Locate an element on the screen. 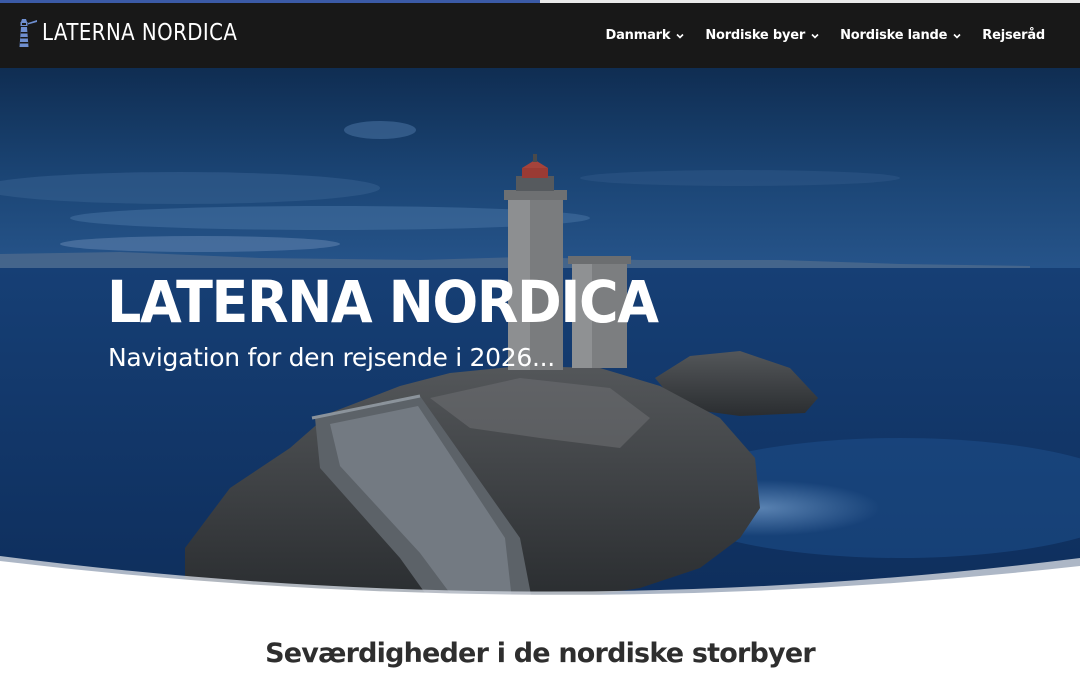 The height and width of the screenshot is (675, 1080). logo-text: LATERNA NORDICA is located at coordinates (140, 33).